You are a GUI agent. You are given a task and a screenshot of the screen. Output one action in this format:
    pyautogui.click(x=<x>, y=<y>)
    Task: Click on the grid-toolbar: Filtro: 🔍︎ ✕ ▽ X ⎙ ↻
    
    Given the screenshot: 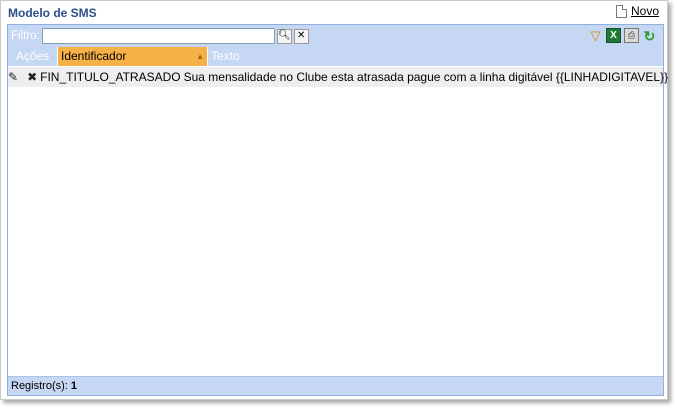 What is the action you would take?
    pyautogui.click(x=335, y=36)
    